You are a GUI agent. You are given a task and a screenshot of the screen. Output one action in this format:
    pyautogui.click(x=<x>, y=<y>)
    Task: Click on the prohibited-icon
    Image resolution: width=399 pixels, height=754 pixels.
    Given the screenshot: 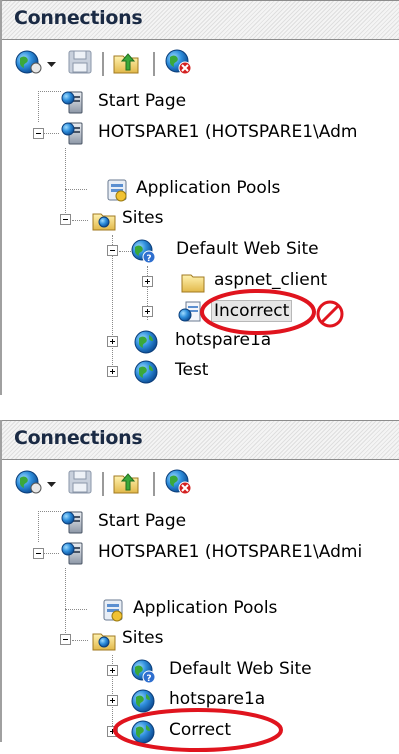 What is the action you would take?
    pyautogui.click(x=330, y=314)
    